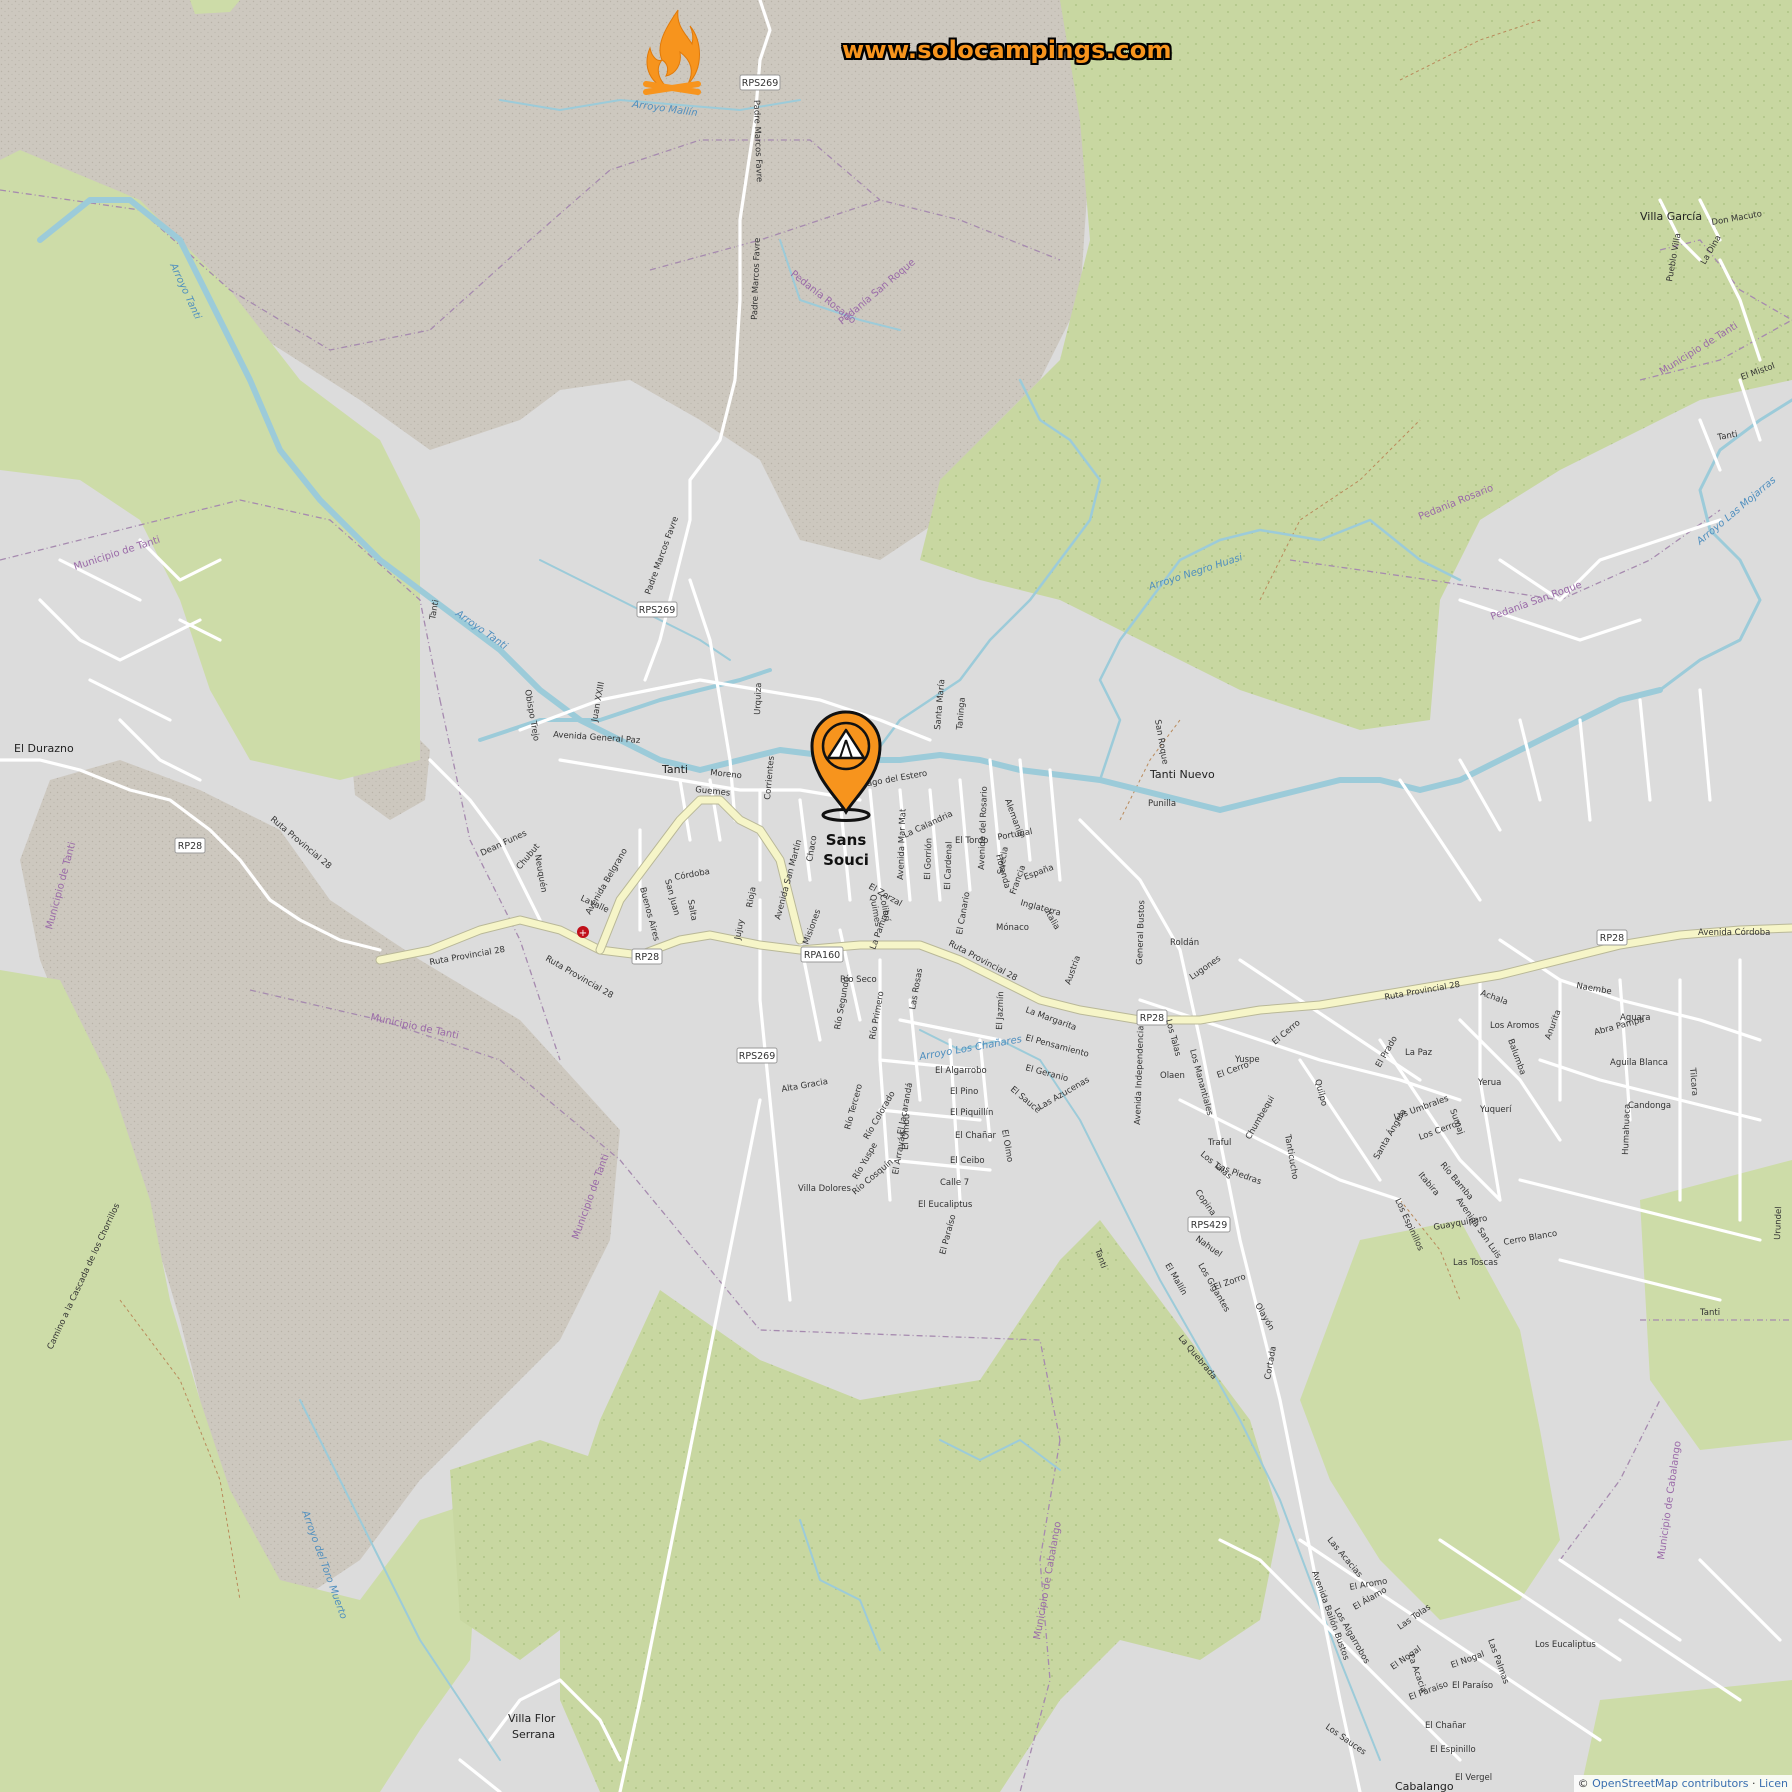 This screenshot has width=1792, height=1792. Describe the element at coordinates (533, 1734) in the screenshot. I see `place-serrana: Serrana` at that location.